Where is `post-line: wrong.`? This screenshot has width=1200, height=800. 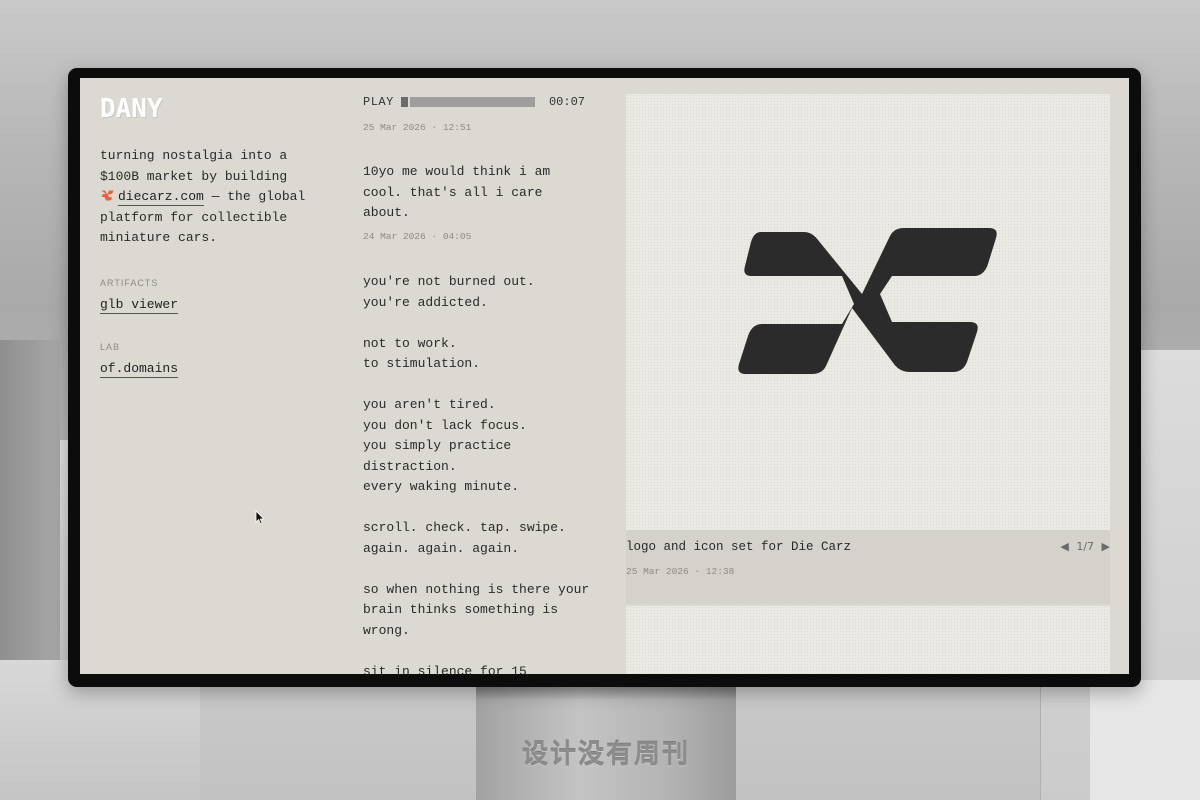 post-line: wrong. is located at coordinates (386, 630).